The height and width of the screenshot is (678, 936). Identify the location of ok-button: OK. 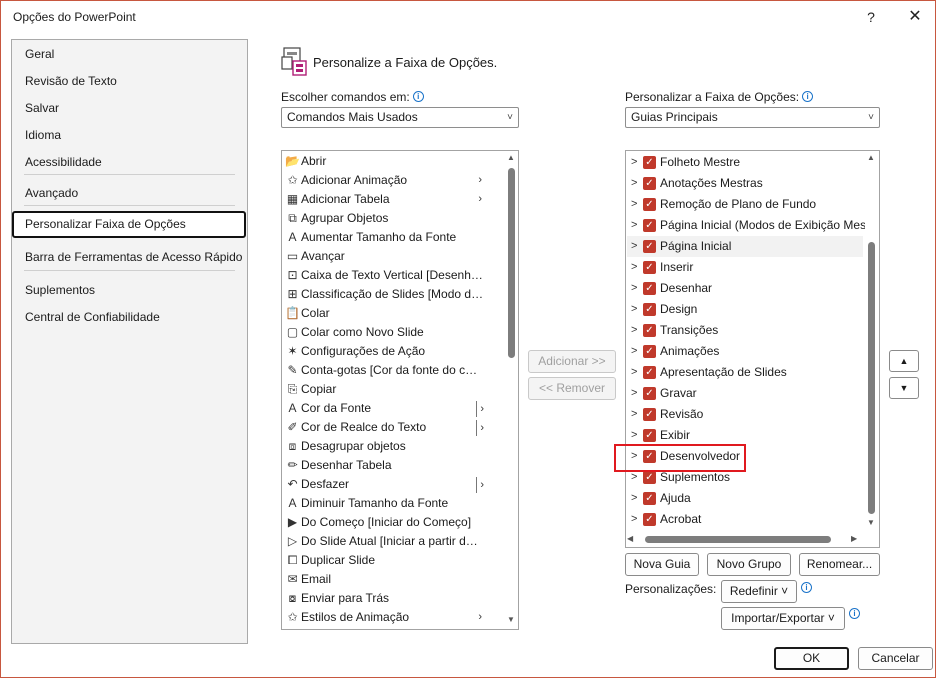
(811, 658).